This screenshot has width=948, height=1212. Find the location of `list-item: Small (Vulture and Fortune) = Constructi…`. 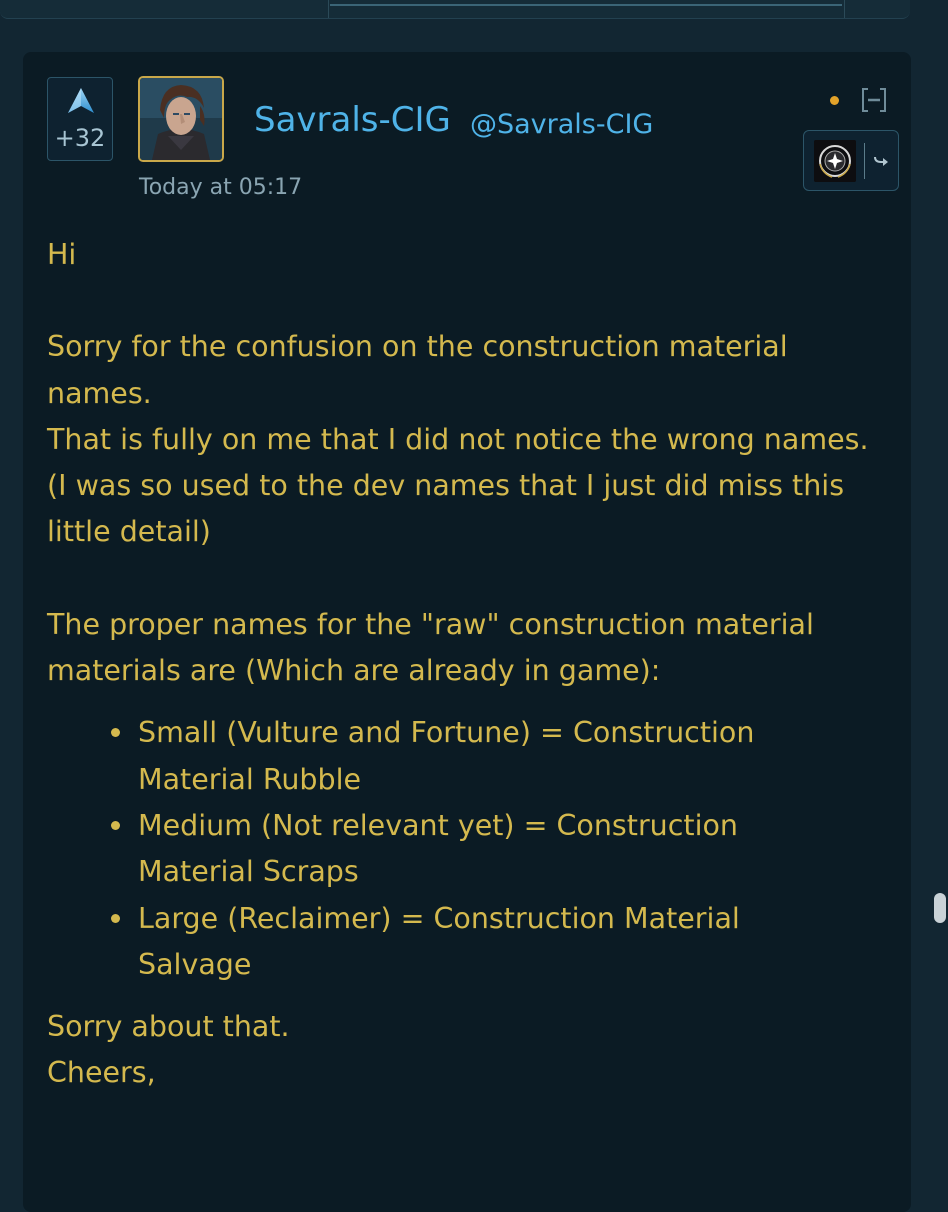

list-item: Small (Vulture and Fortune) = Constructi… is located at coordinates (454, 756).